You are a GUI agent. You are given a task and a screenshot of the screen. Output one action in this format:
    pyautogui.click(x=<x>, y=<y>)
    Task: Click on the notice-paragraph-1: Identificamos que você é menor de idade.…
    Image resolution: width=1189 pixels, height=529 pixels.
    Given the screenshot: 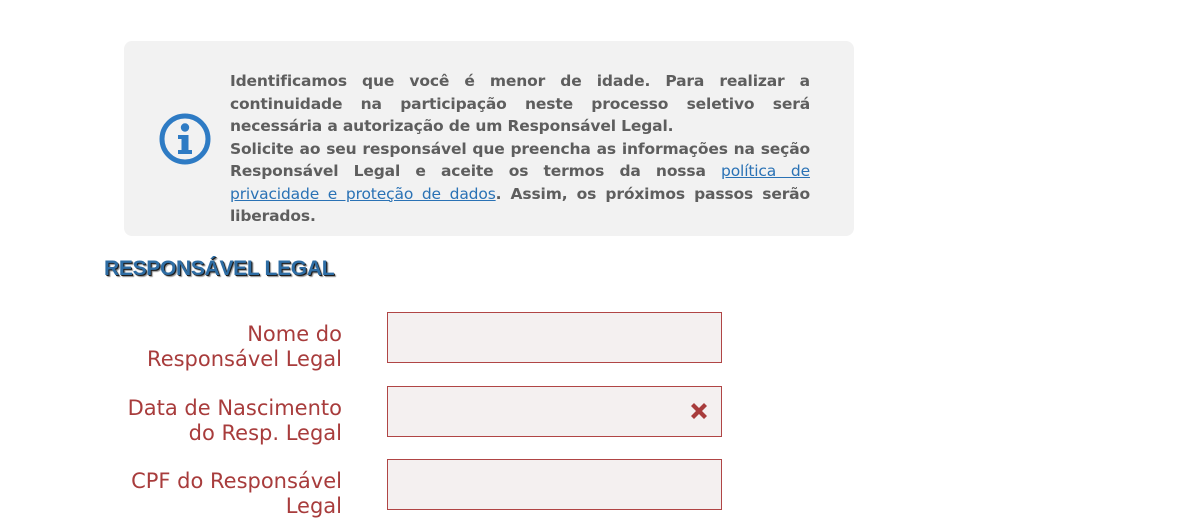 What is the action you would take?
    pyautogui.click(x=520, y=103)
    